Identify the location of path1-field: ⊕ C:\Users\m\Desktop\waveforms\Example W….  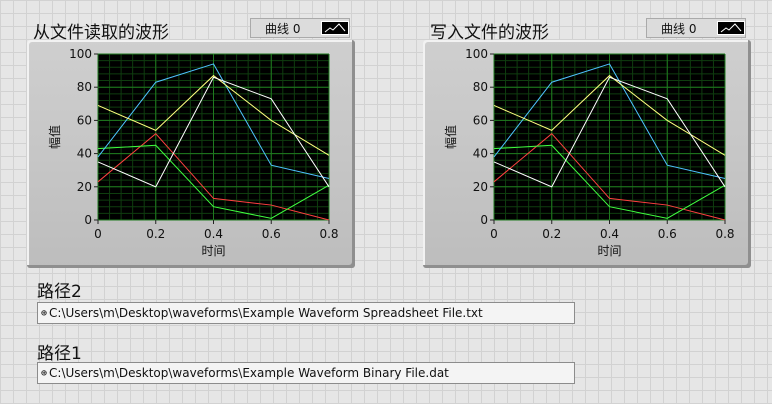
(306, 373).